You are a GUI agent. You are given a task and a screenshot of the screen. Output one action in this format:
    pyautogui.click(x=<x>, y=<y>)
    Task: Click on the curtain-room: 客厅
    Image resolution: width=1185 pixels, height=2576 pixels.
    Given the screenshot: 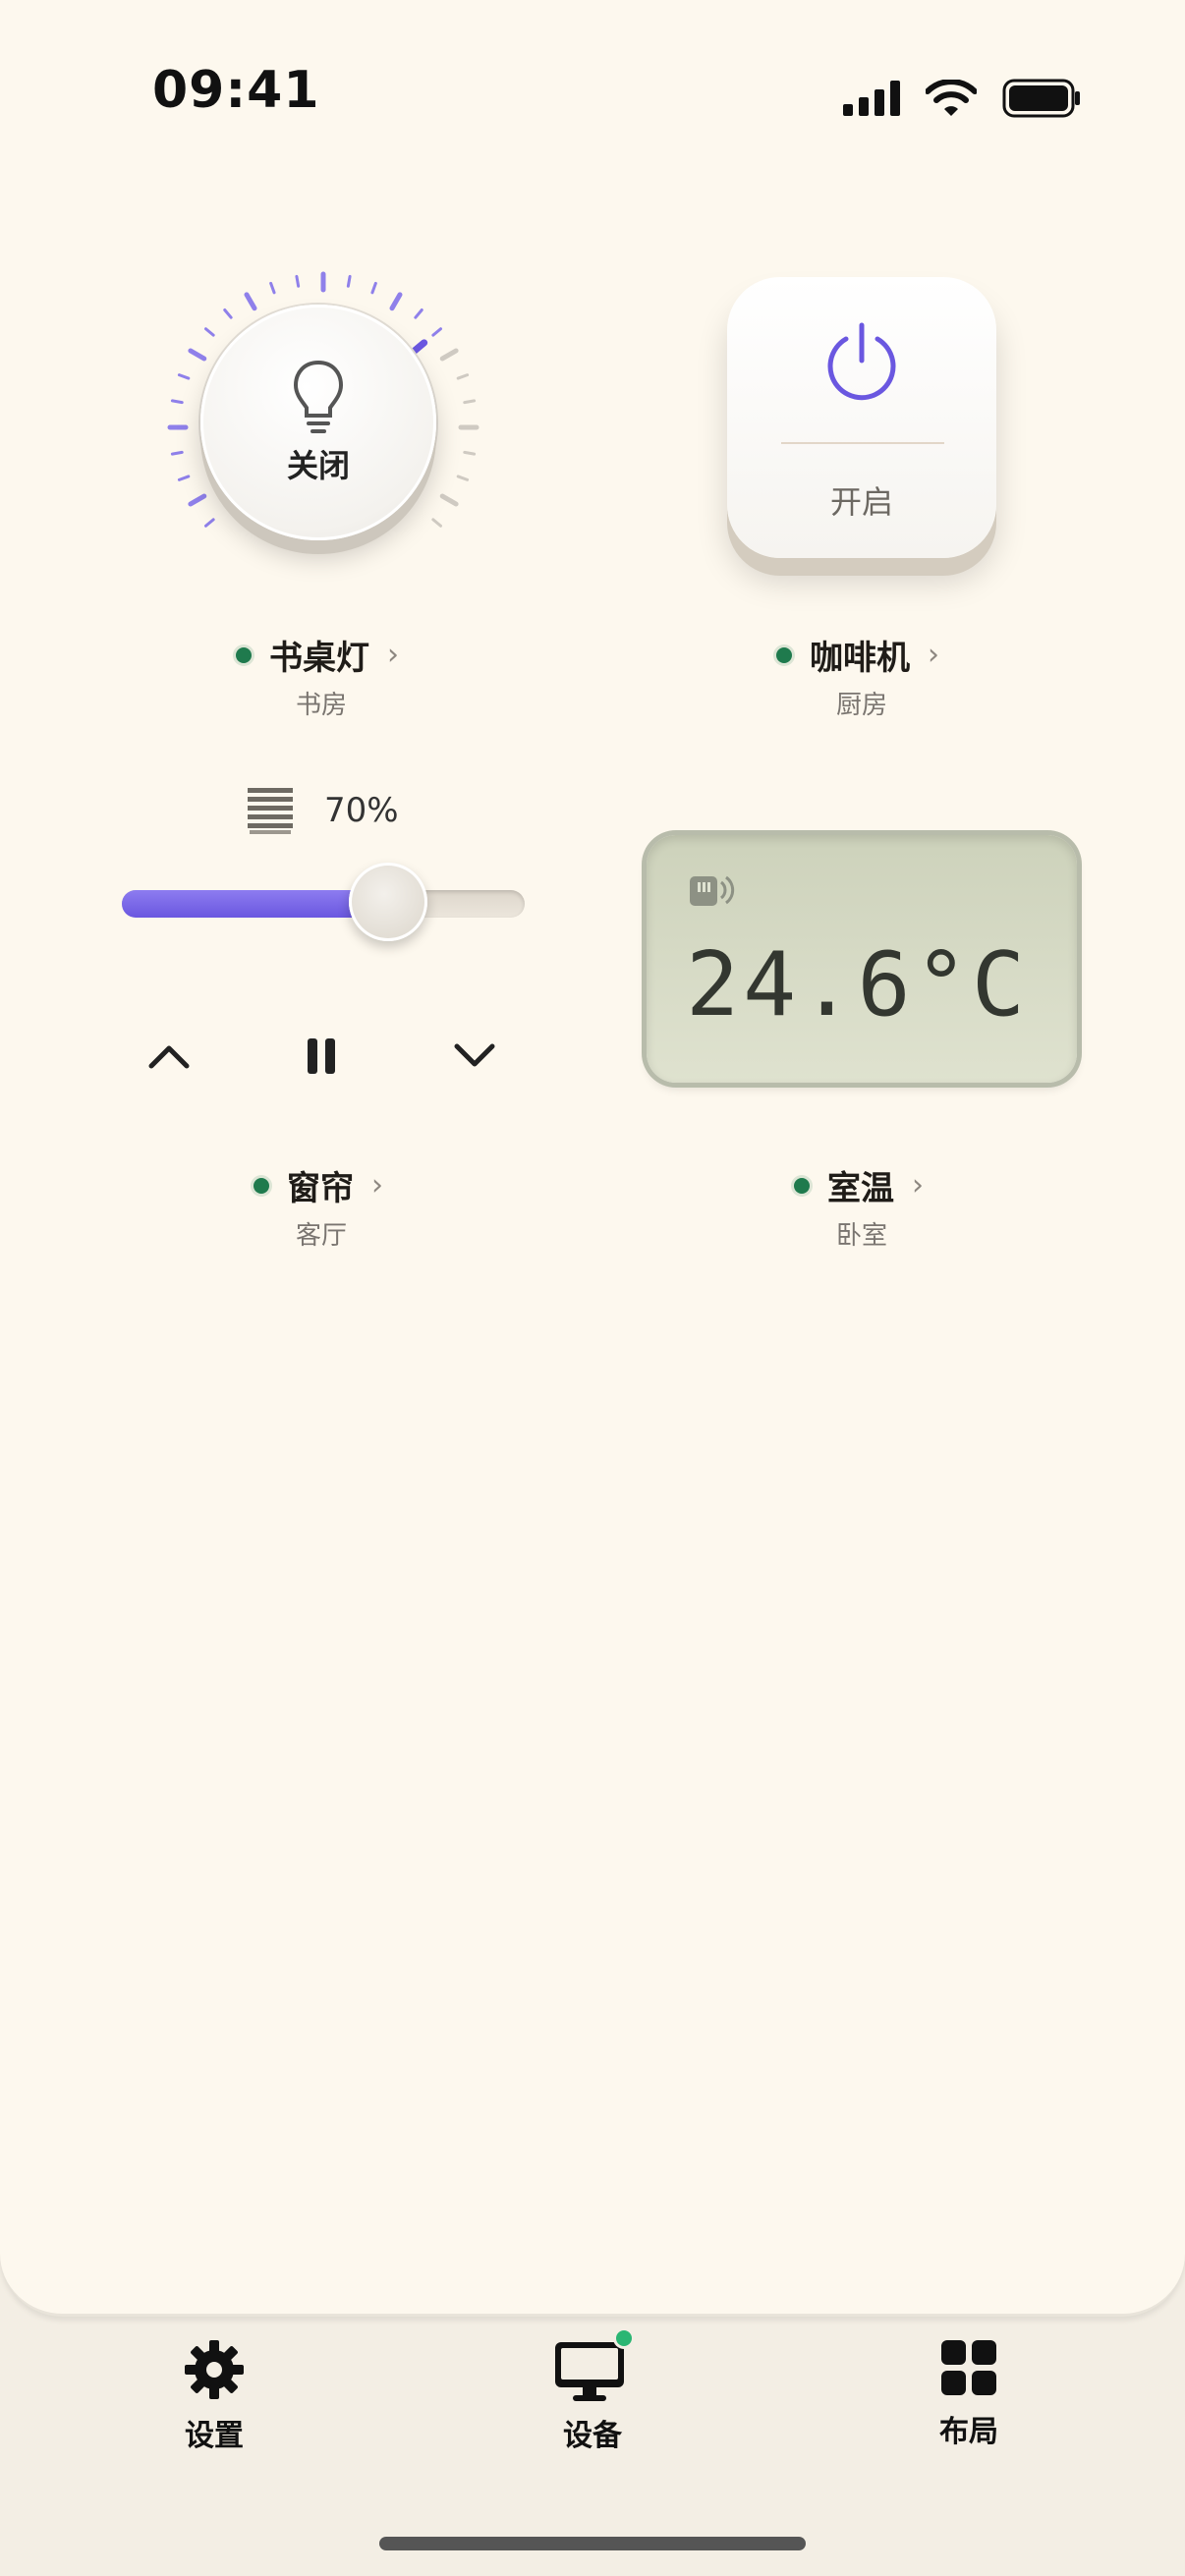 What is the action you would take?
    pyautogui.click(x=321, y=1236)
    